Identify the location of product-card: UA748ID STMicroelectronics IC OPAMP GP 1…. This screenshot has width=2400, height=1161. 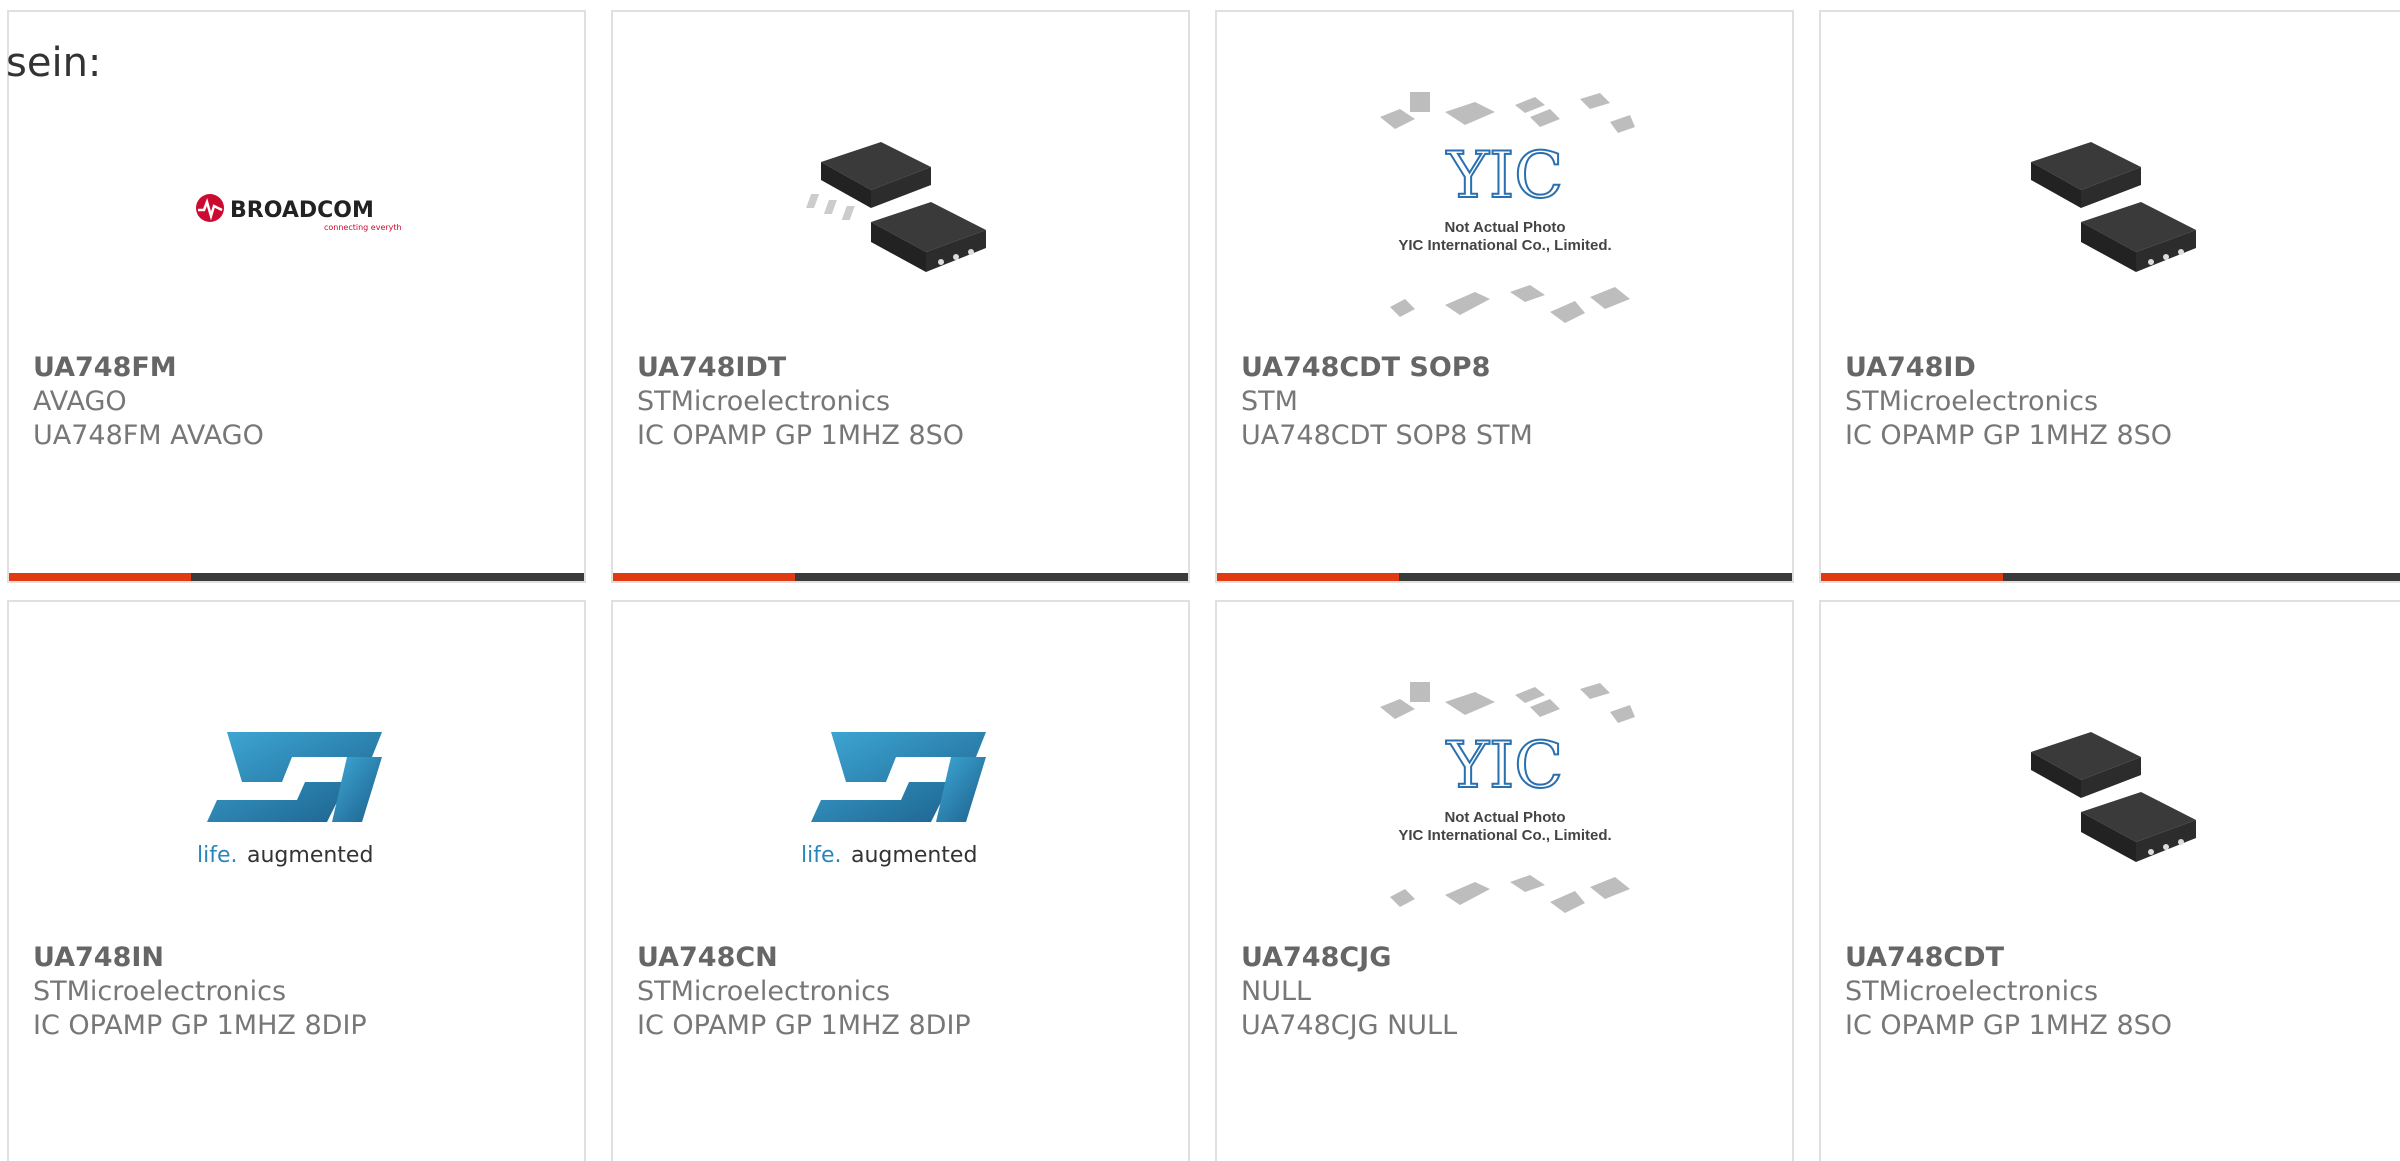
(2109, 296).